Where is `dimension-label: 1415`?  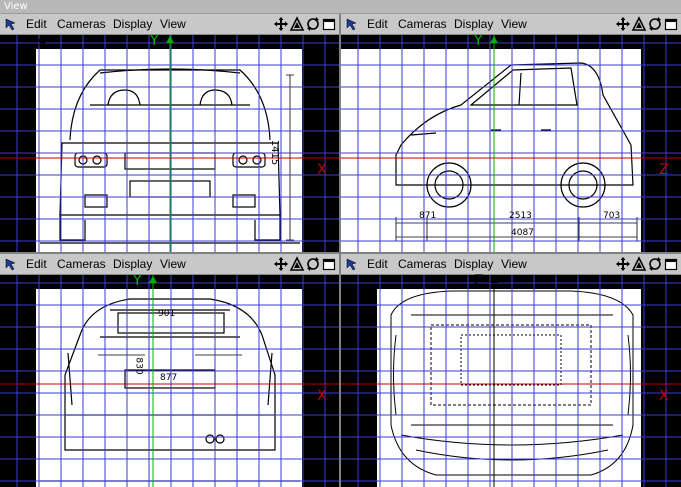
dimension-label: 1415 is located at coordinates (275, 152).